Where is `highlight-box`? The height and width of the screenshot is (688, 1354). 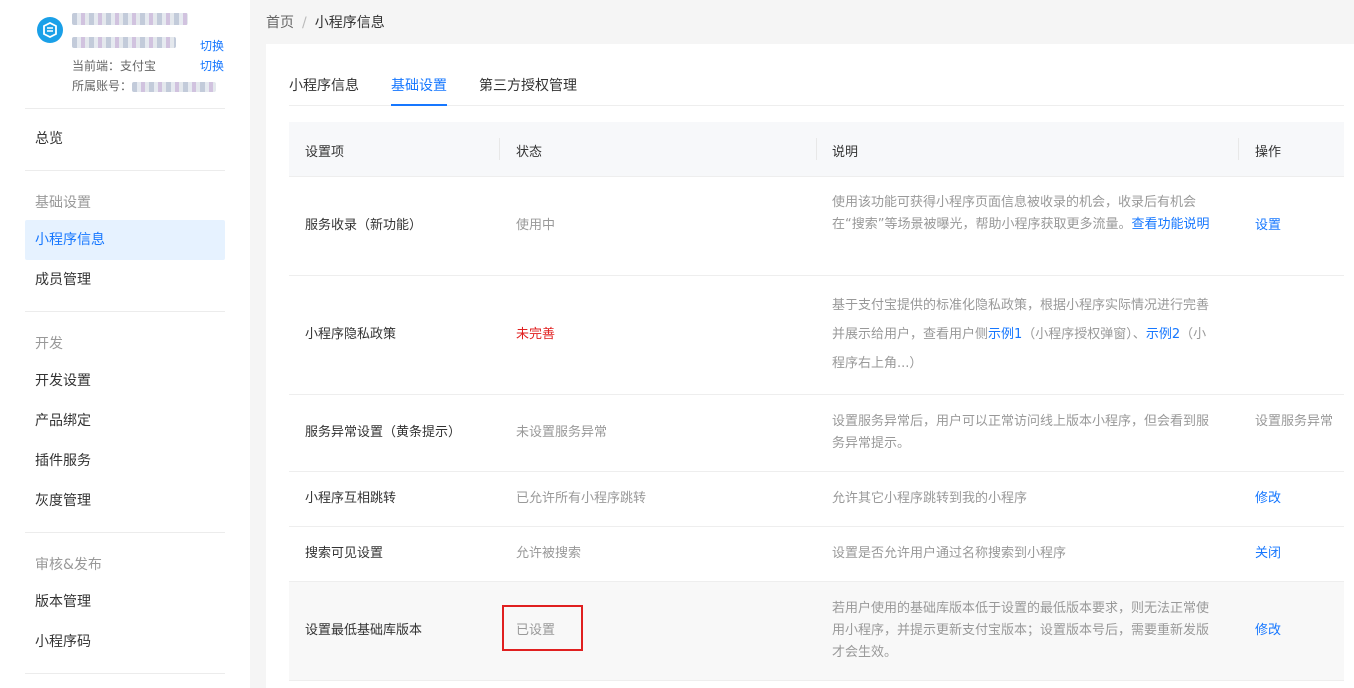
highlight-box is located at coordinates (542, 628).